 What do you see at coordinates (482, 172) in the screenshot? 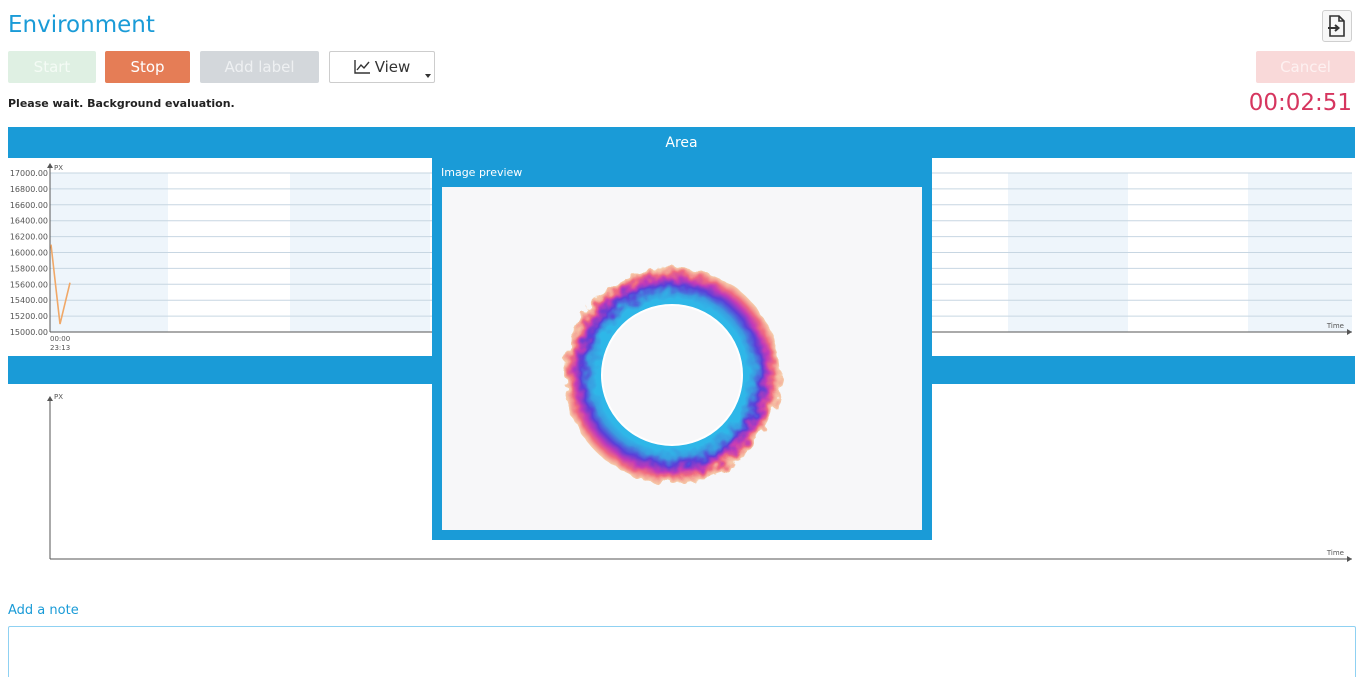
I see `image-preview-title: Image preview` at bounding box center [482, 172].